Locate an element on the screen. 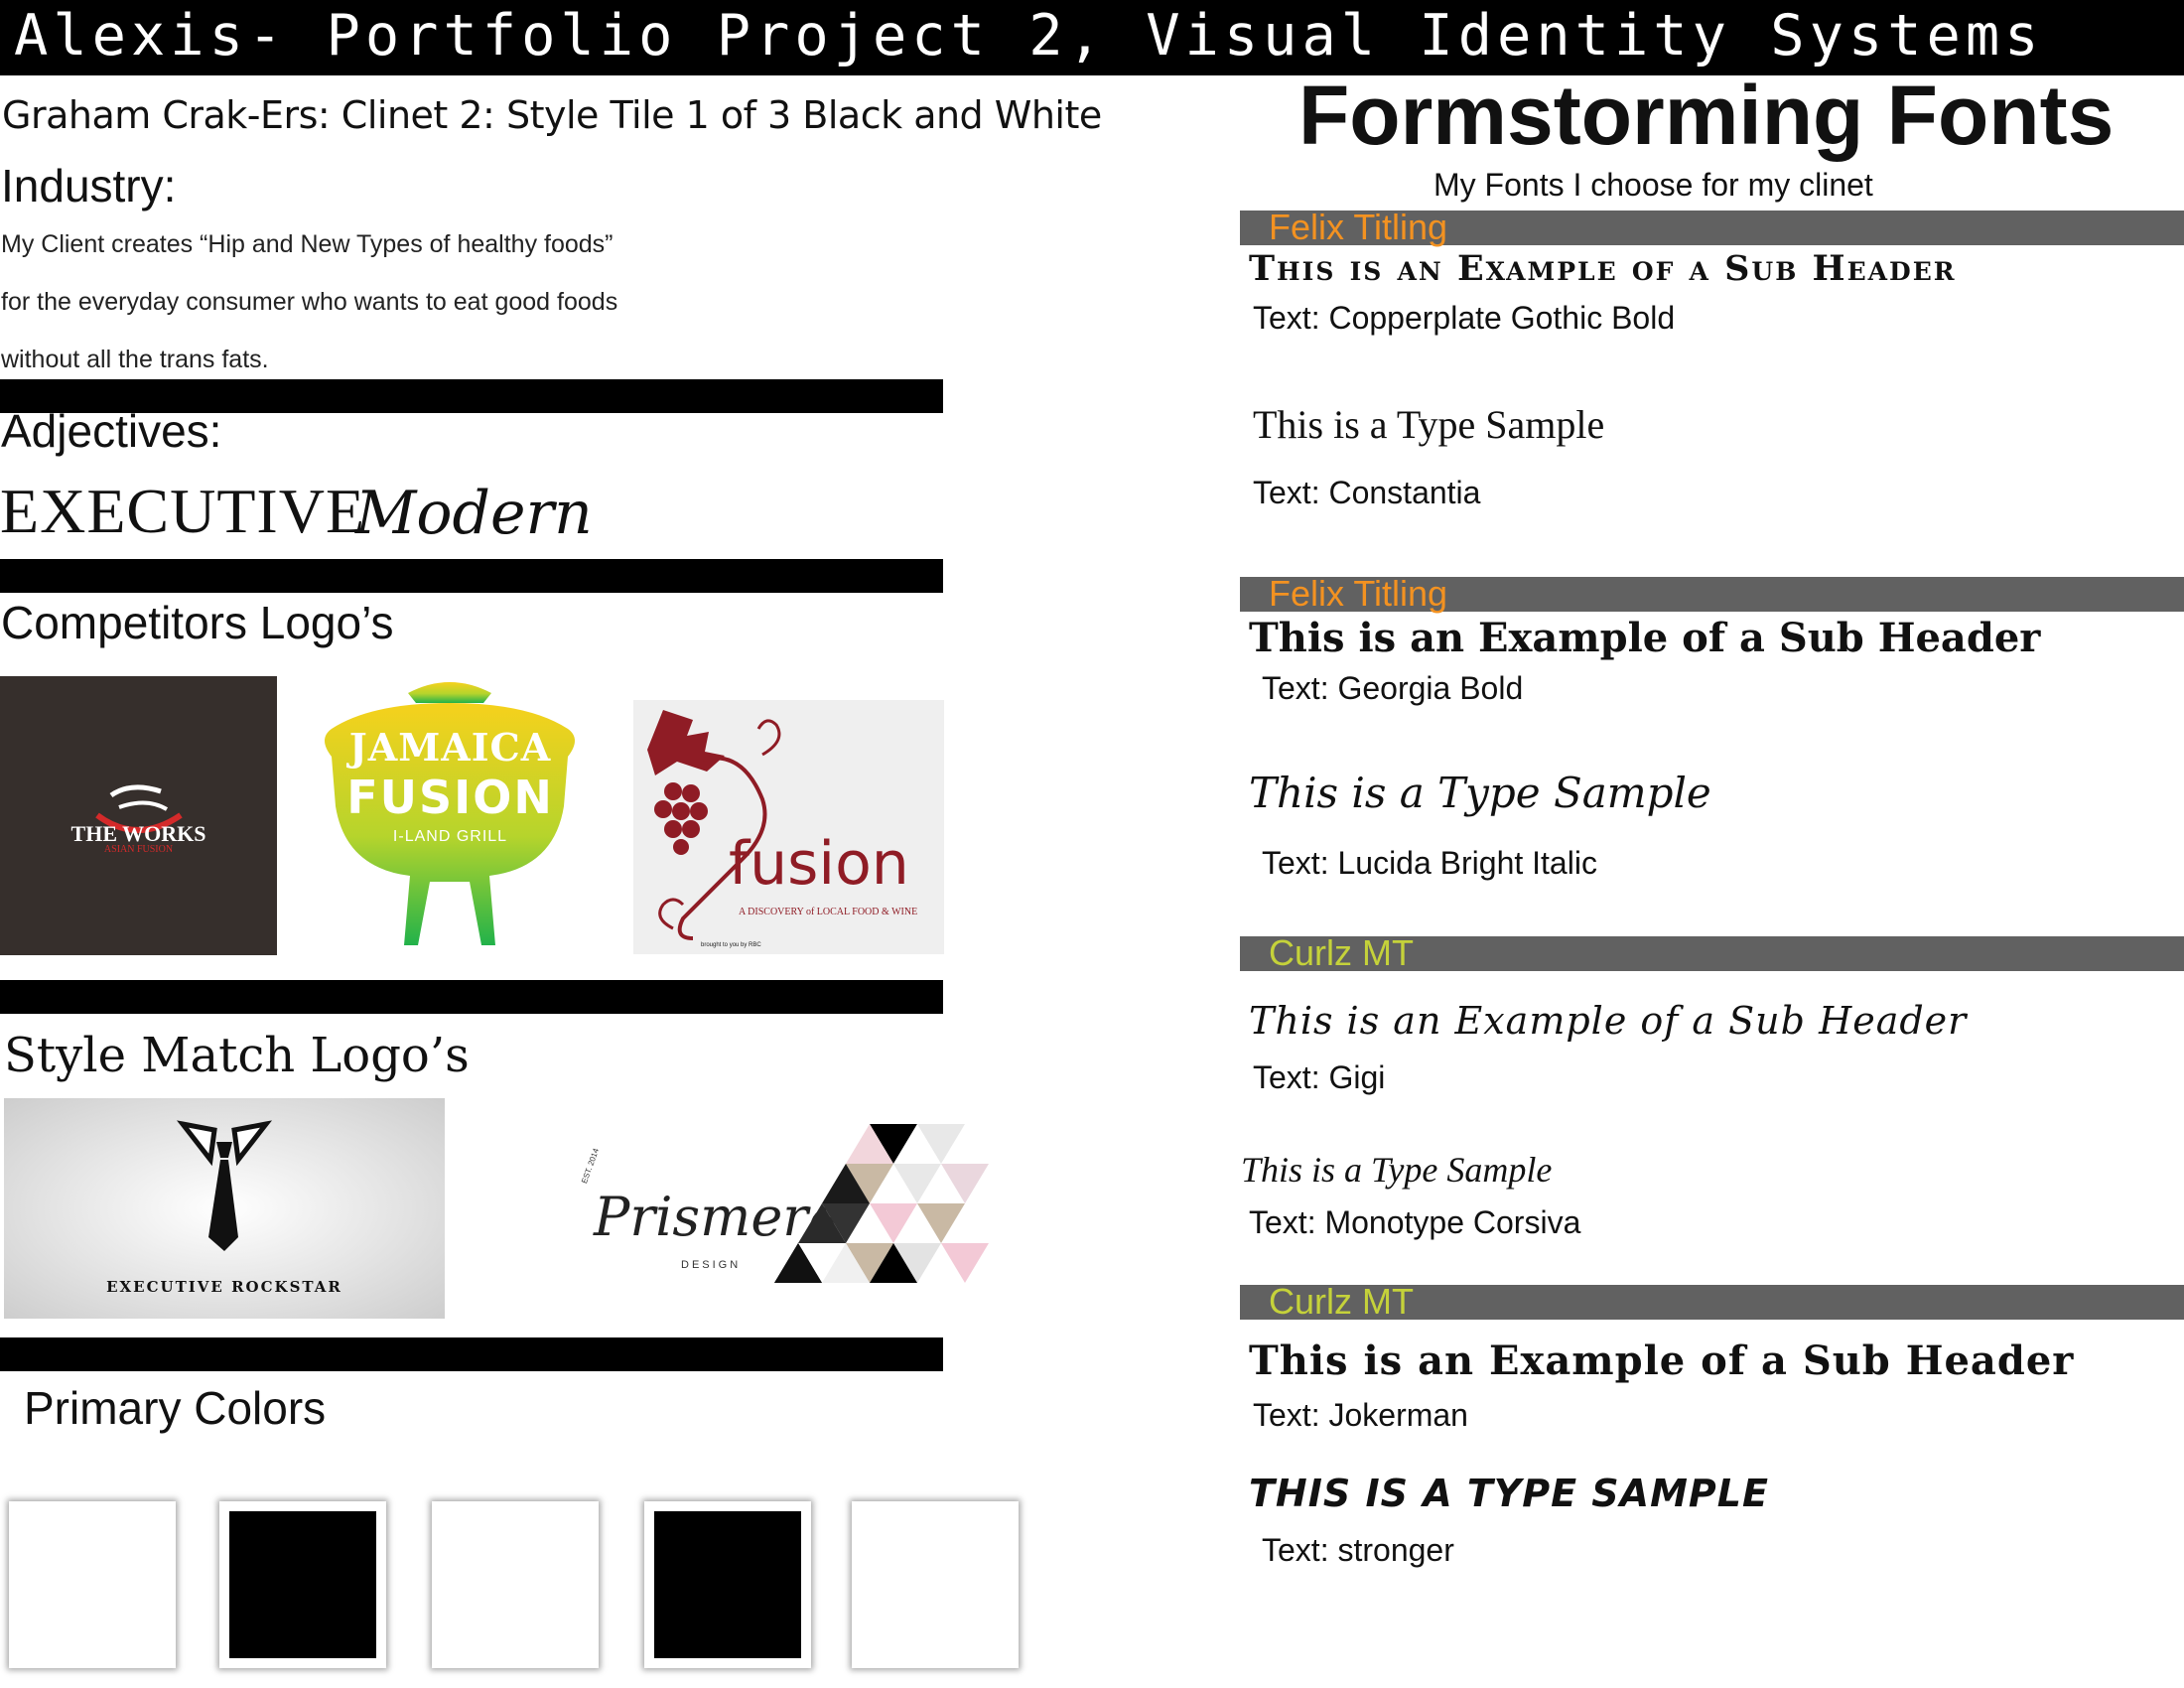 The height and width of the screenshot is (1688, 2184). font-note: Text: stronger is located at coordinates (1358, 1550).